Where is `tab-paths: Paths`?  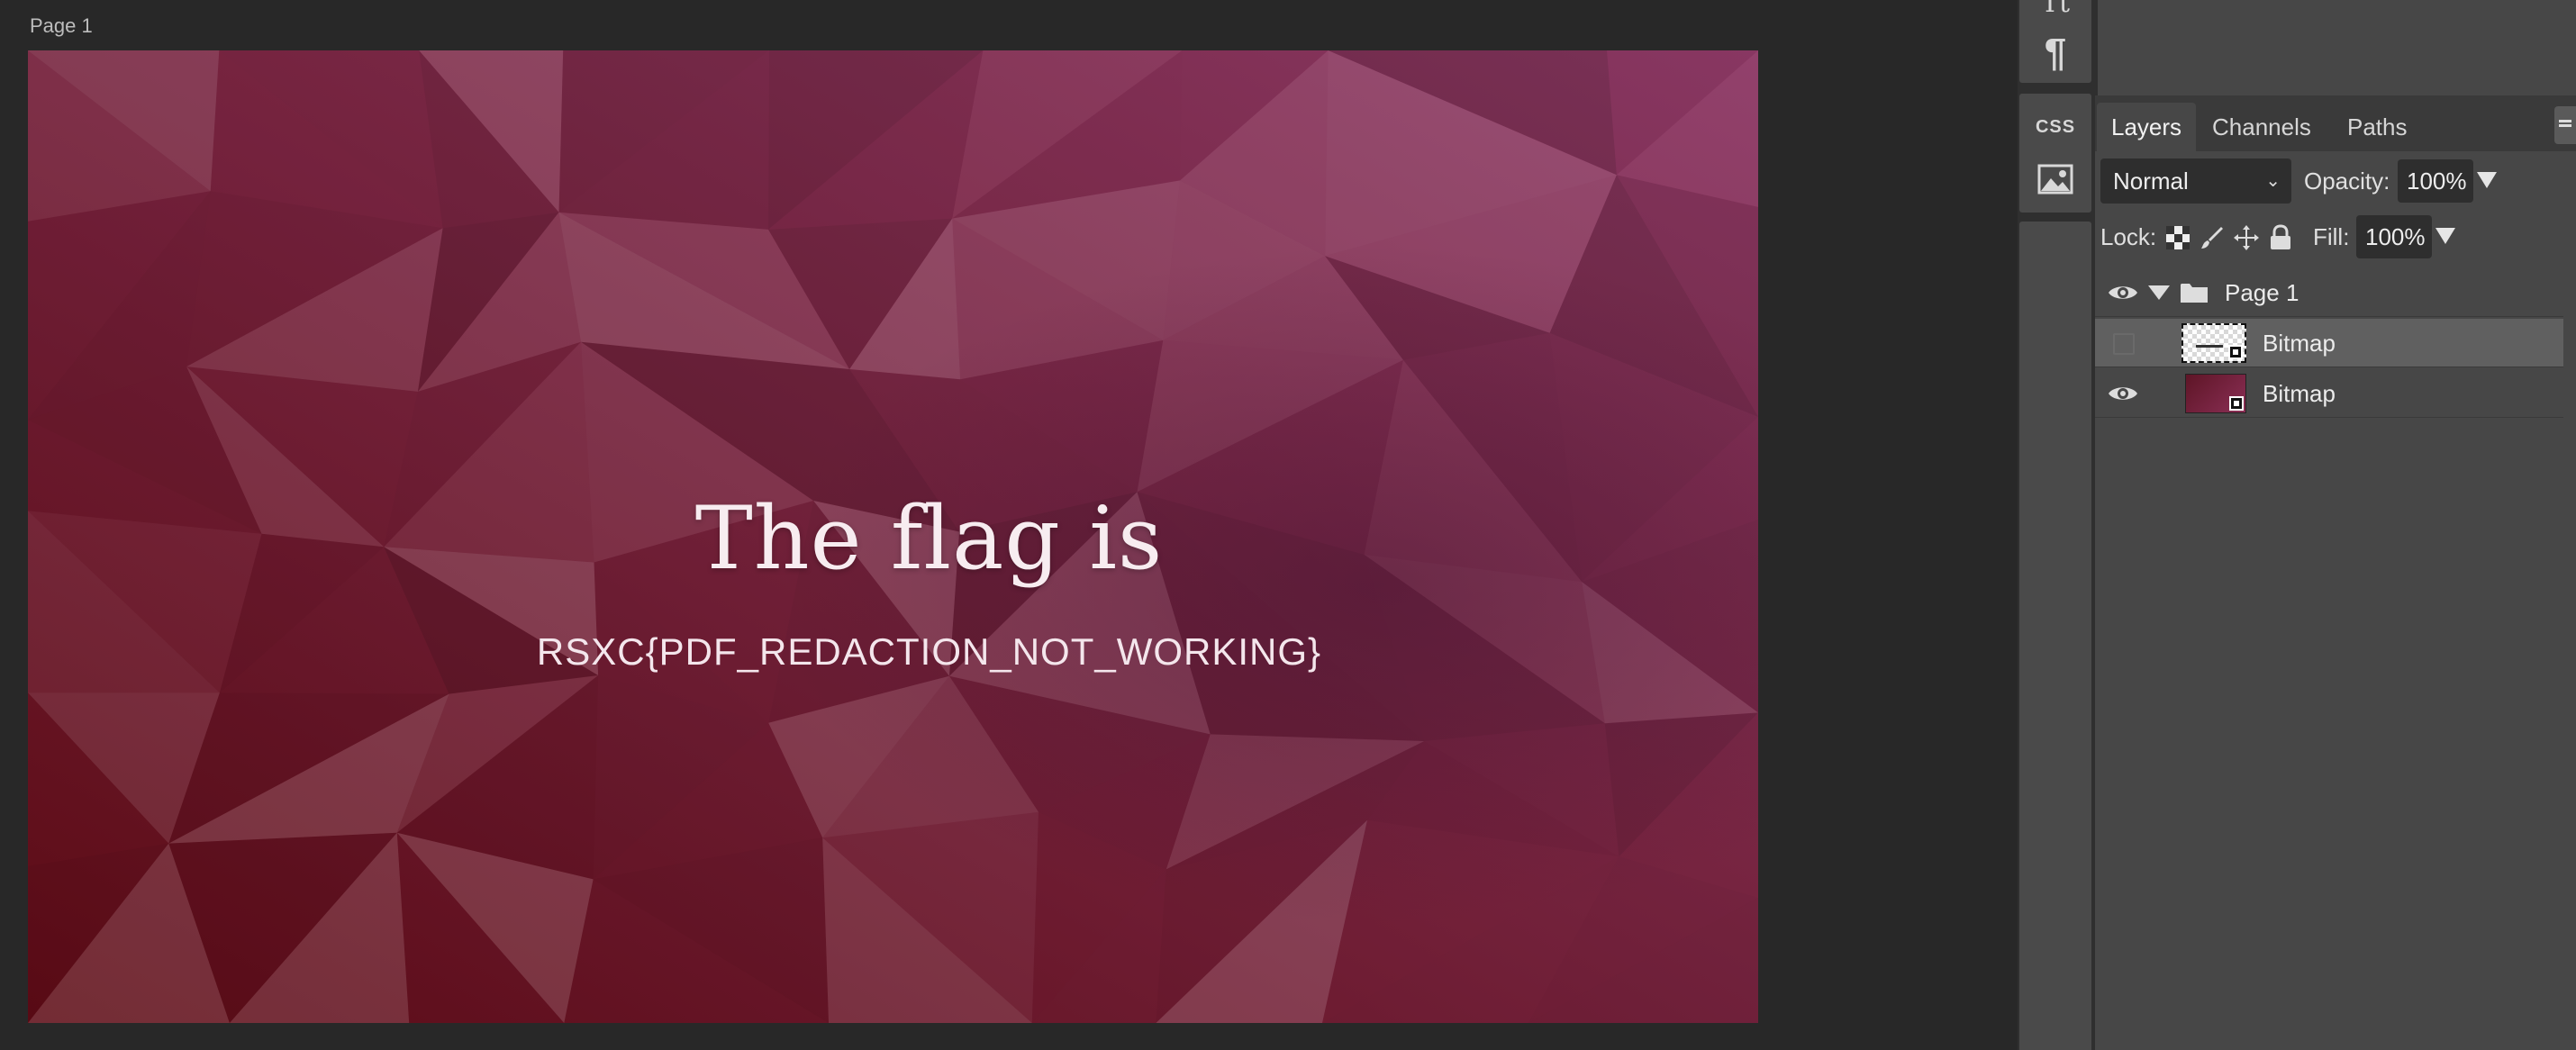 tab-paths: Paths is located at coordinates (2377, 127).